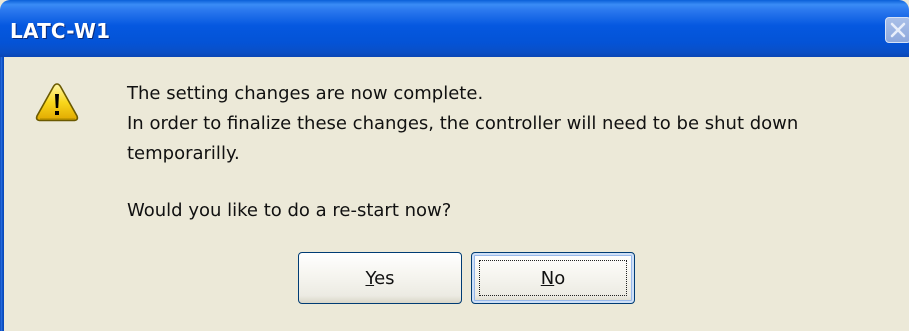  I want to click on yes-button-label: Yes, so click(379, 278).